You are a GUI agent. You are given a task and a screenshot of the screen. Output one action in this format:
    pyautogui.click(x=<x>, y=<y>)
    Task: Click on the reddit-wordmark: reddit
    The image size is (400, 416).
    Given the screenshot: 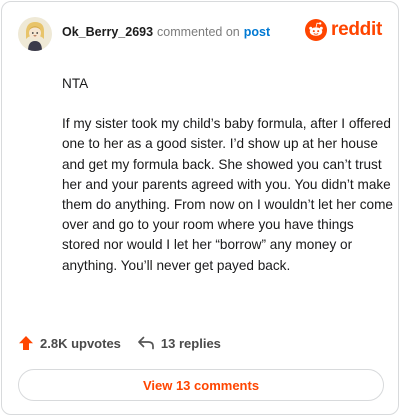 What is the action you would take?
    pyautogui.click(x=356, y=29)
    